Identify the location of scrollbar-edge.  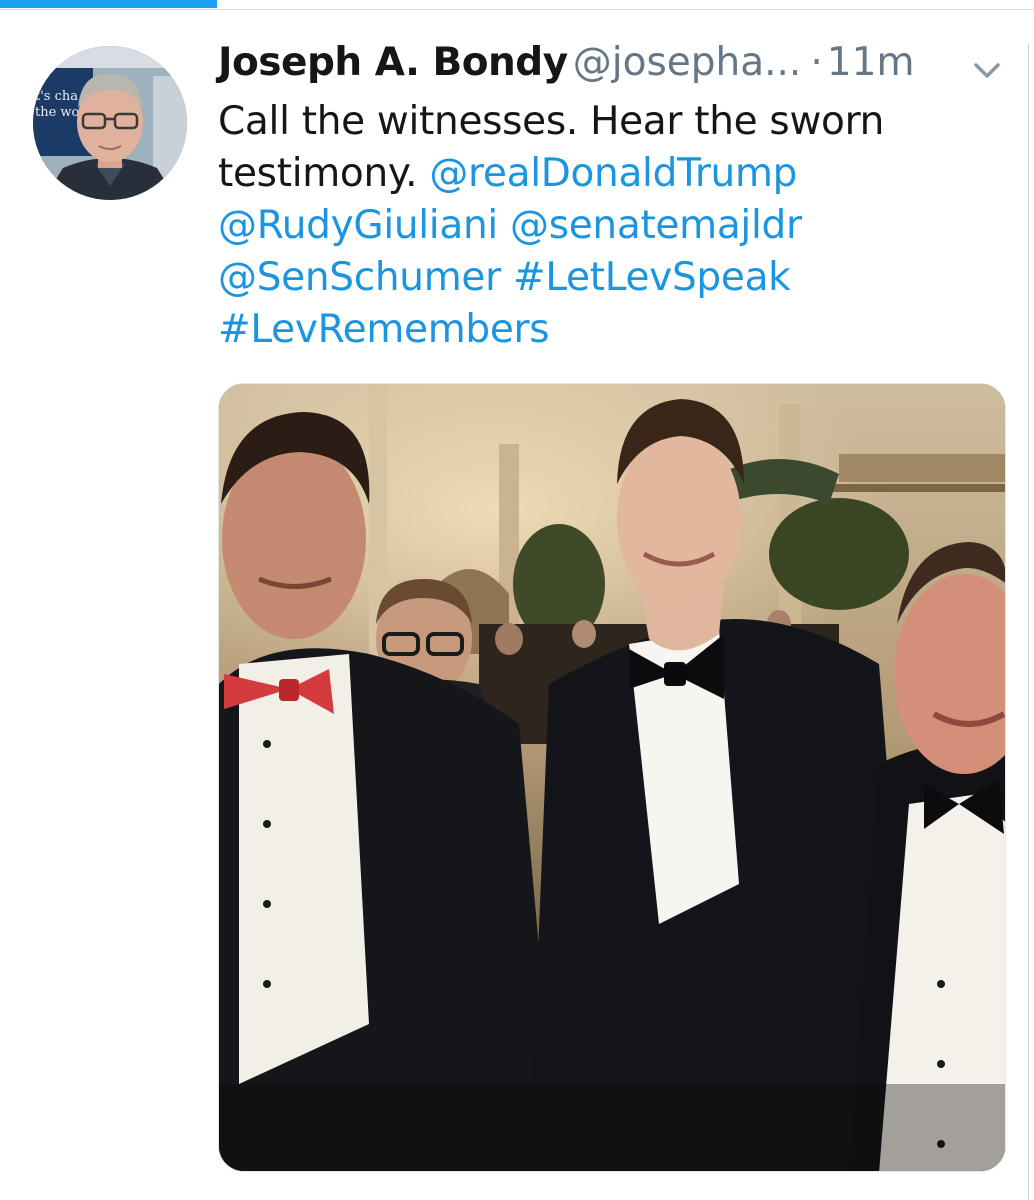
(1031, 622).